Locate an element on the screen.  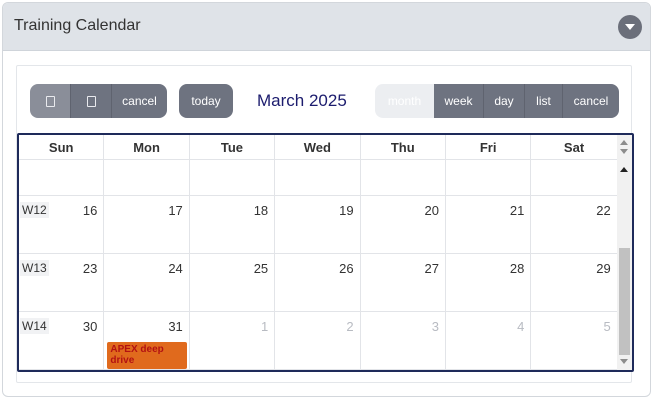
day-cell: 26 is located at coordinates (318, 282).